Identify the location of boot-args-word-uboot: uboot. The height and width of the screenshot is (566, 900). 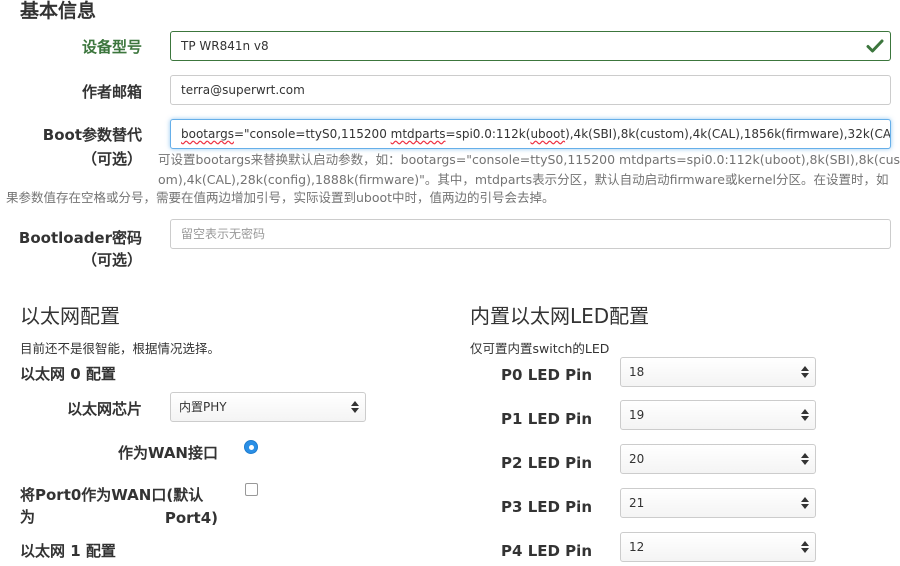
(548, 134).